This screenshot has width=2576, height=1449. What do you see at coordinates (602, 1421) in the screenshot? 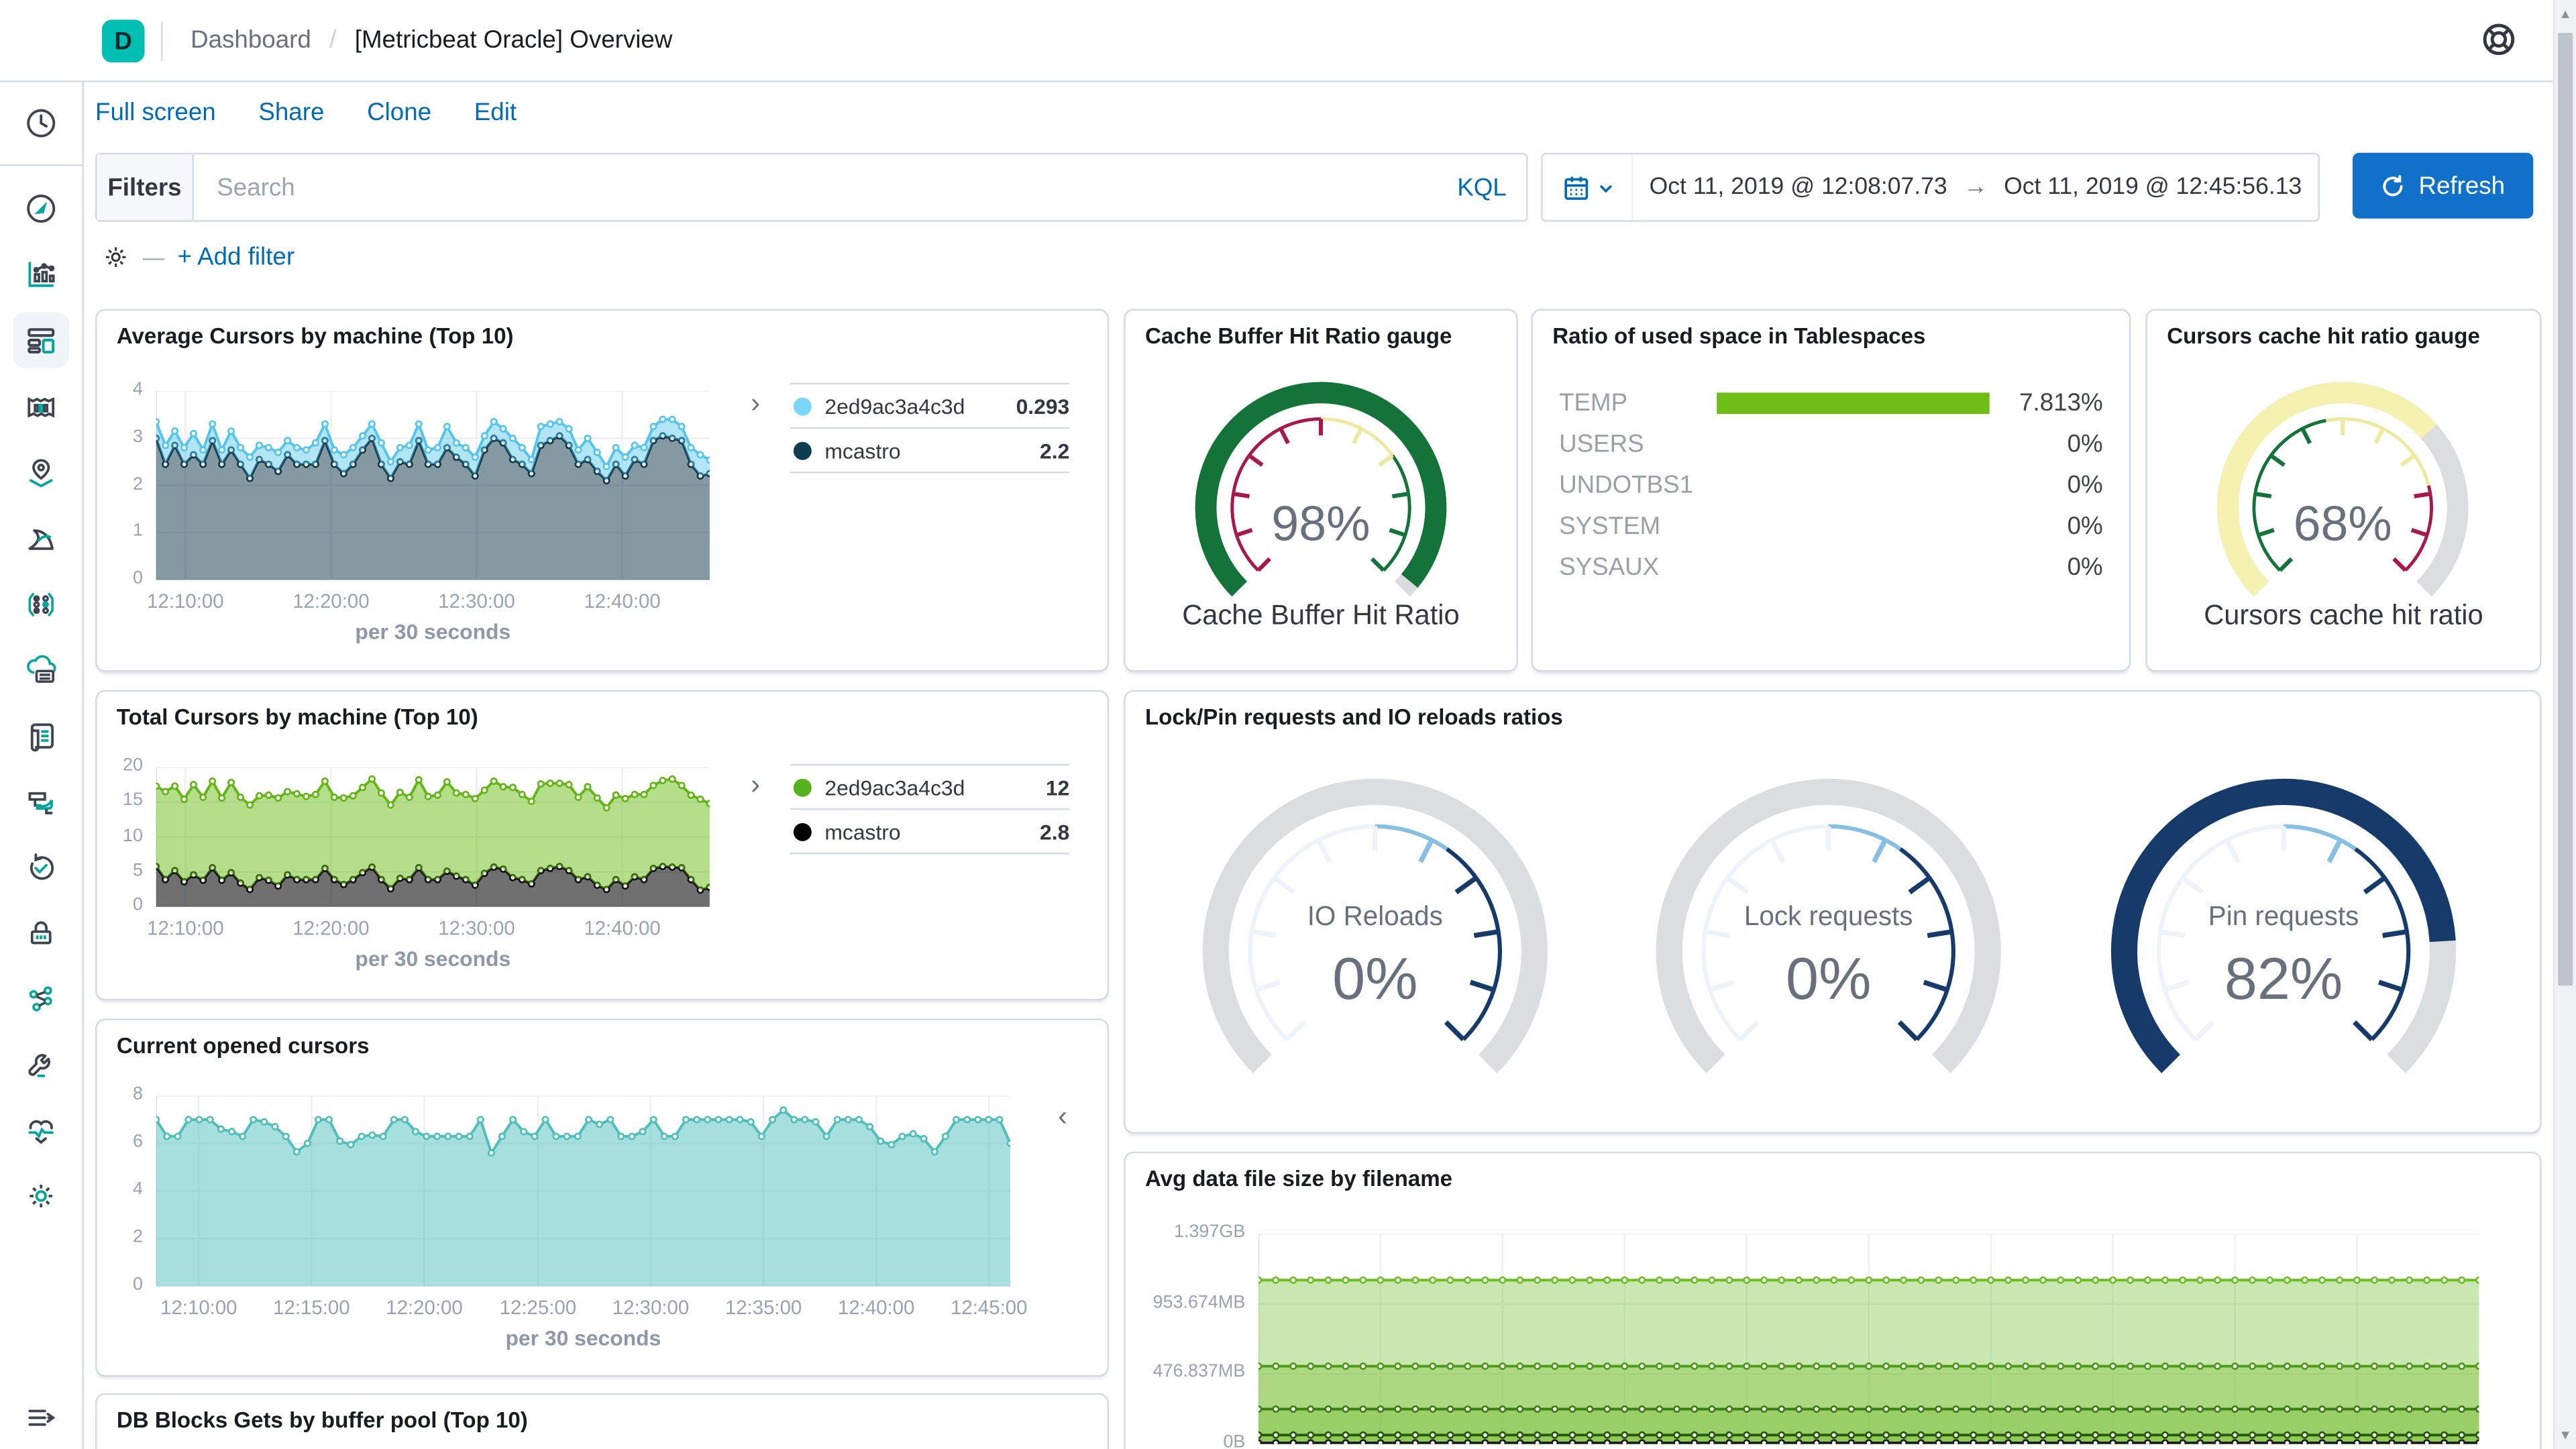
I see `panel-db-blocks: DB Blocks Gets by buffer pool (Top 10)` at bounding box center [602, 1421].